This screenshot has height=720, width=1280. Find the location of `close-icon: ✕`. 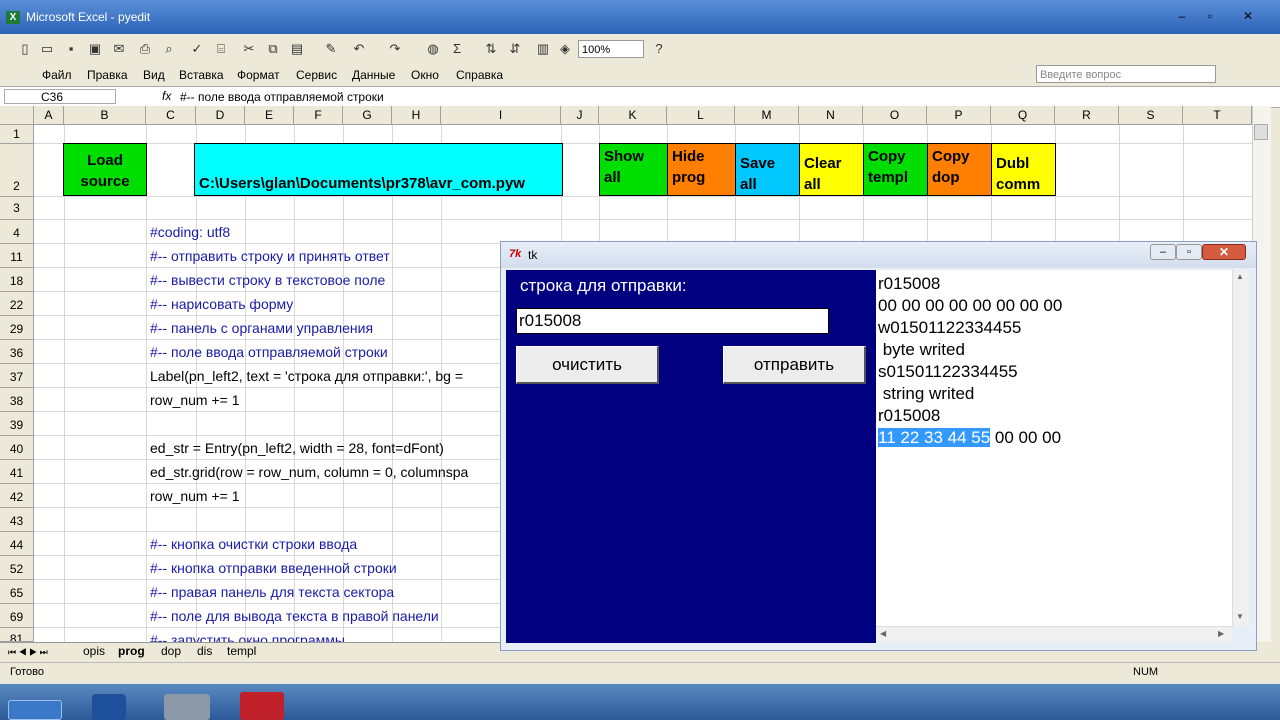

close-icon: ✕ is located at coordinates (1248, 17).